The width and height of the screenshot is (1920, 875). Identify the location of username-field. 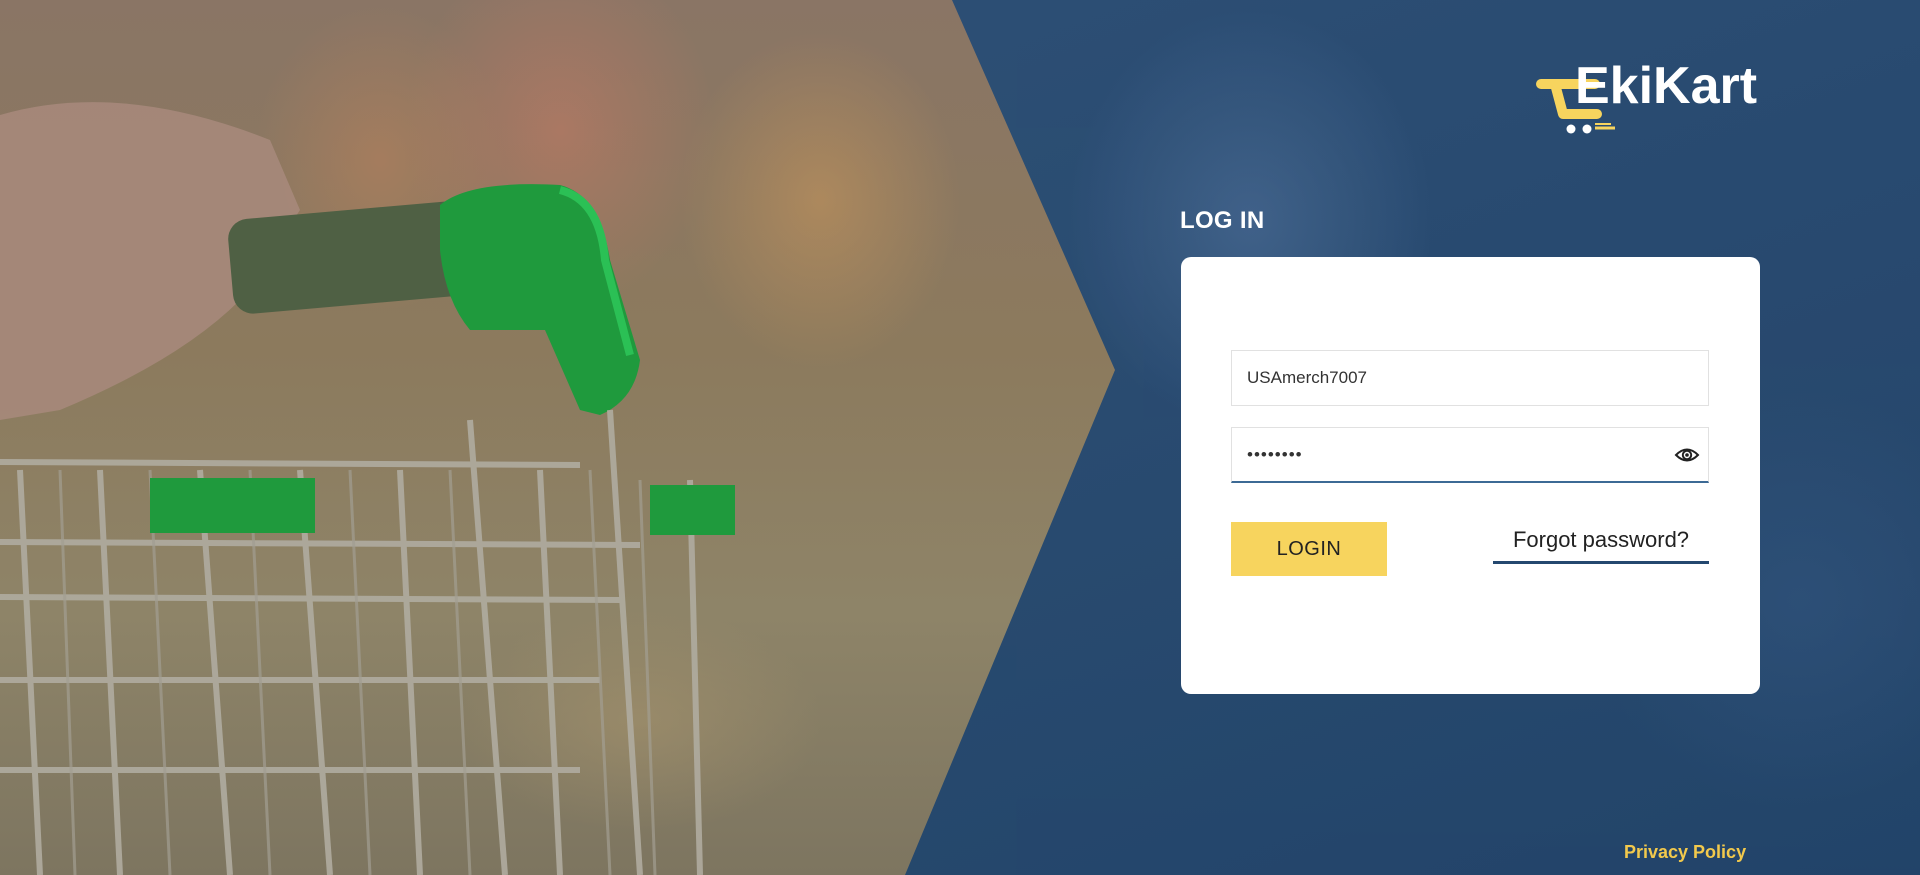
(1470, 378).